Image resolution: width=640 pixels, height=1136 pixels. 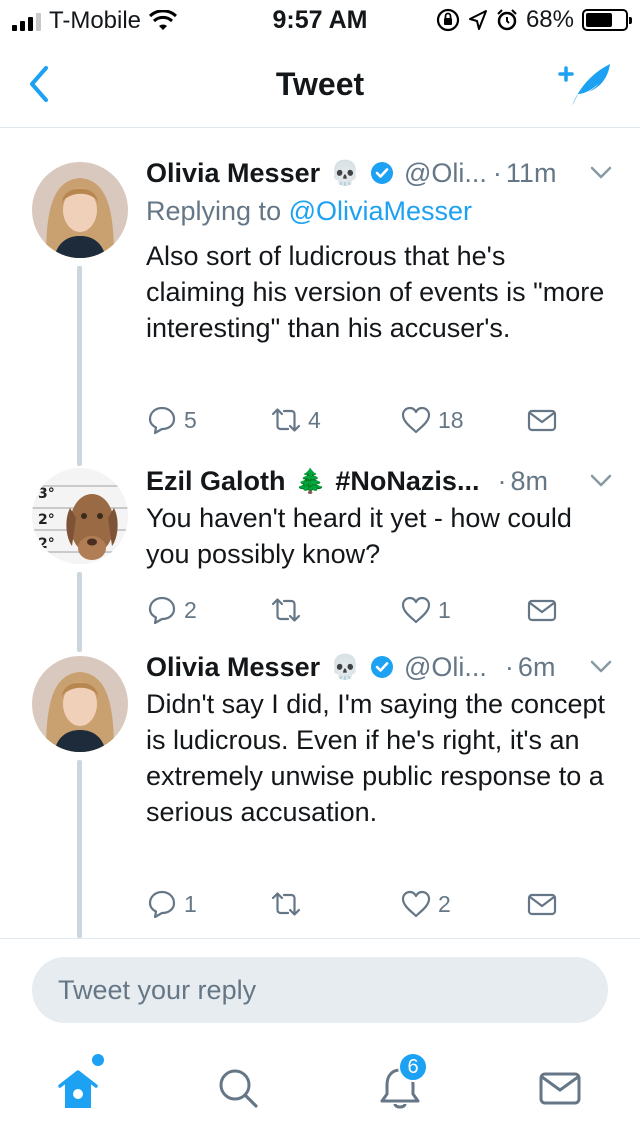 I want to click on reply-count: 5, so click(x=190, y=419).